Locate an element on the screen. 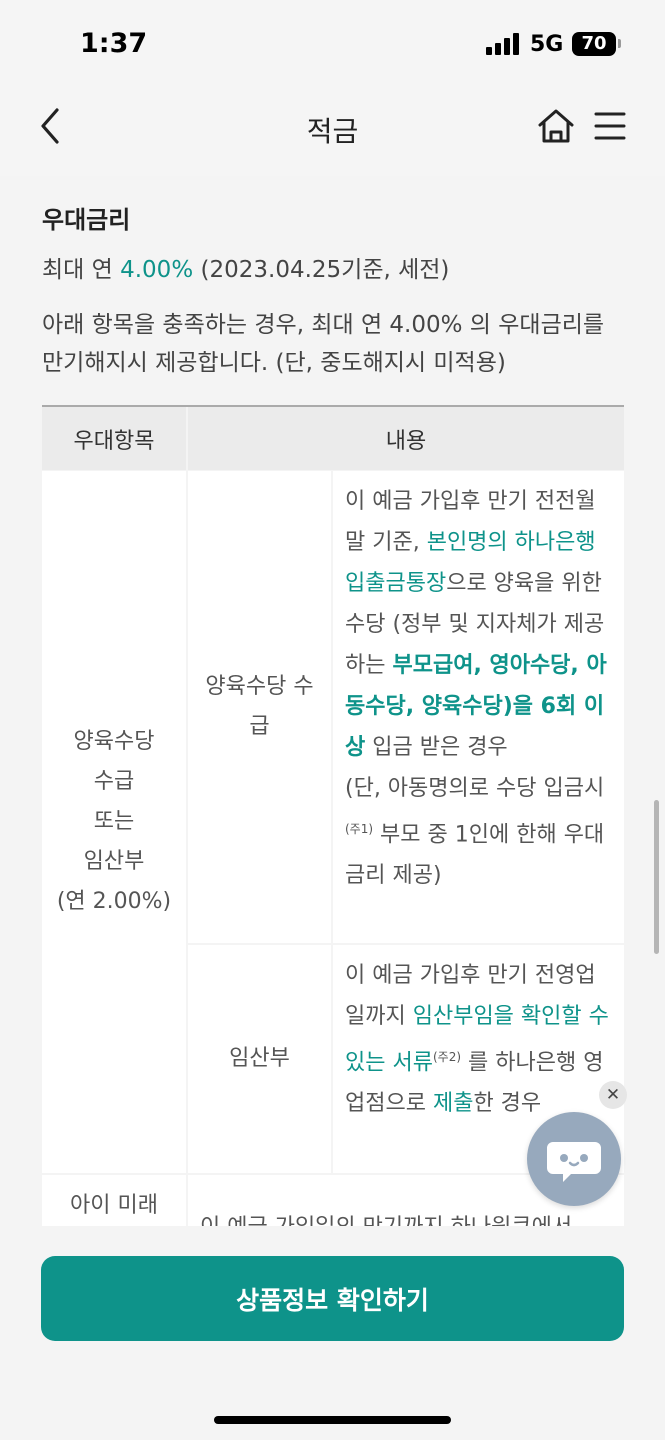 Image resolution: width=665 pixels, height=1440 pixels. signal-icon is located at coordinates (504, 44).